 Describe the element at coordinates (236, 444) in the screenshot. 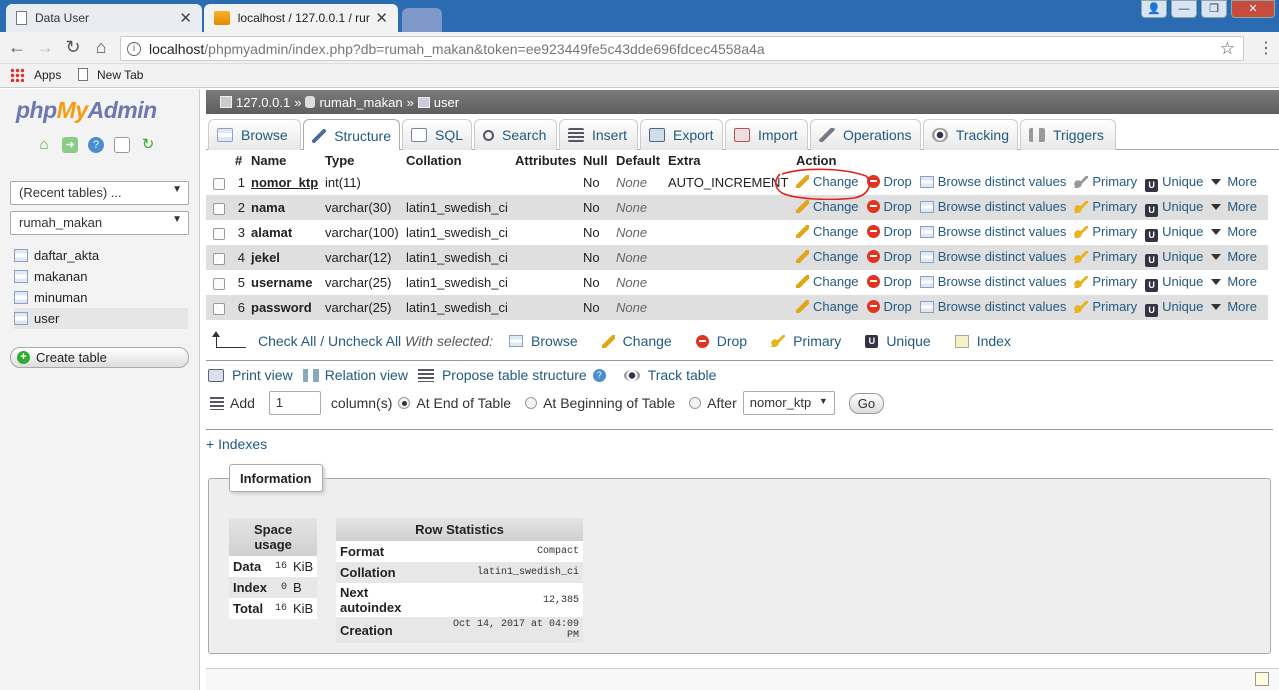

I see `indexes-toggle-link: + Indexes` at that location.